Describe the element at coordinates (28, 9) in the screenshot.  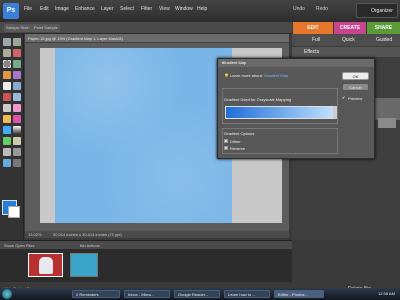
I see `menu-file: File` at that location.